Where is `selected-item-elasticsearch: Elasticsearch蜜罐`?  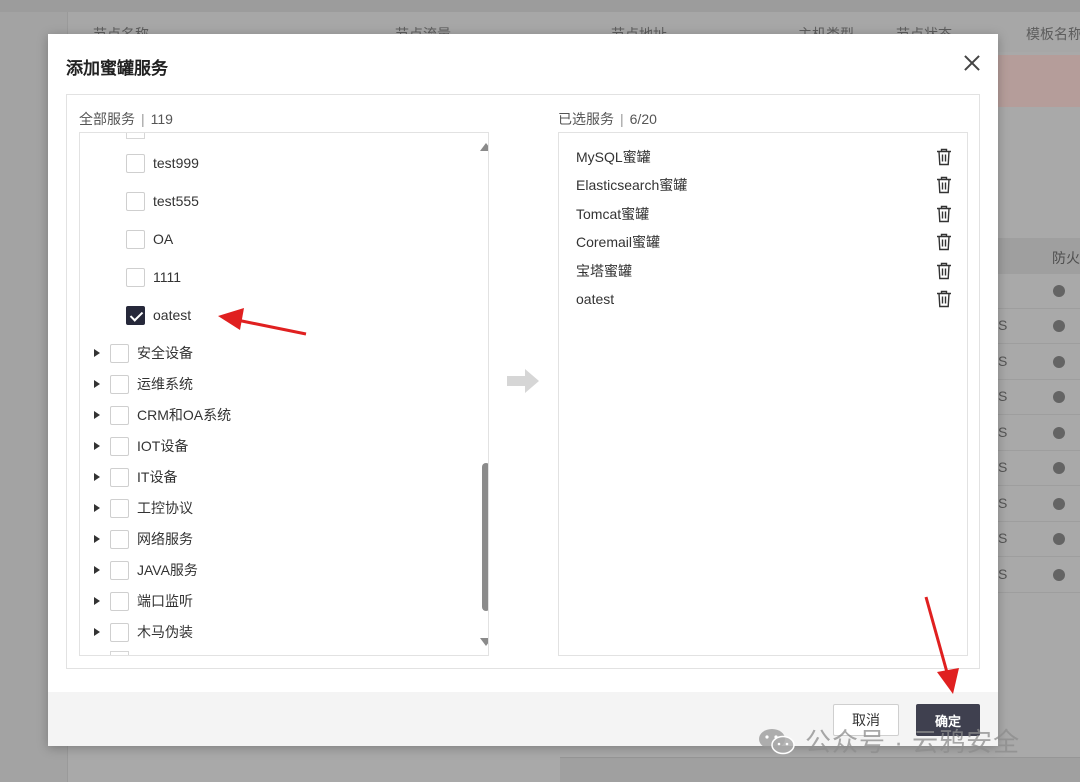 selected-item-elasticsearch: Elasticsearch蜜罐 is located at coordinates (764, 185).